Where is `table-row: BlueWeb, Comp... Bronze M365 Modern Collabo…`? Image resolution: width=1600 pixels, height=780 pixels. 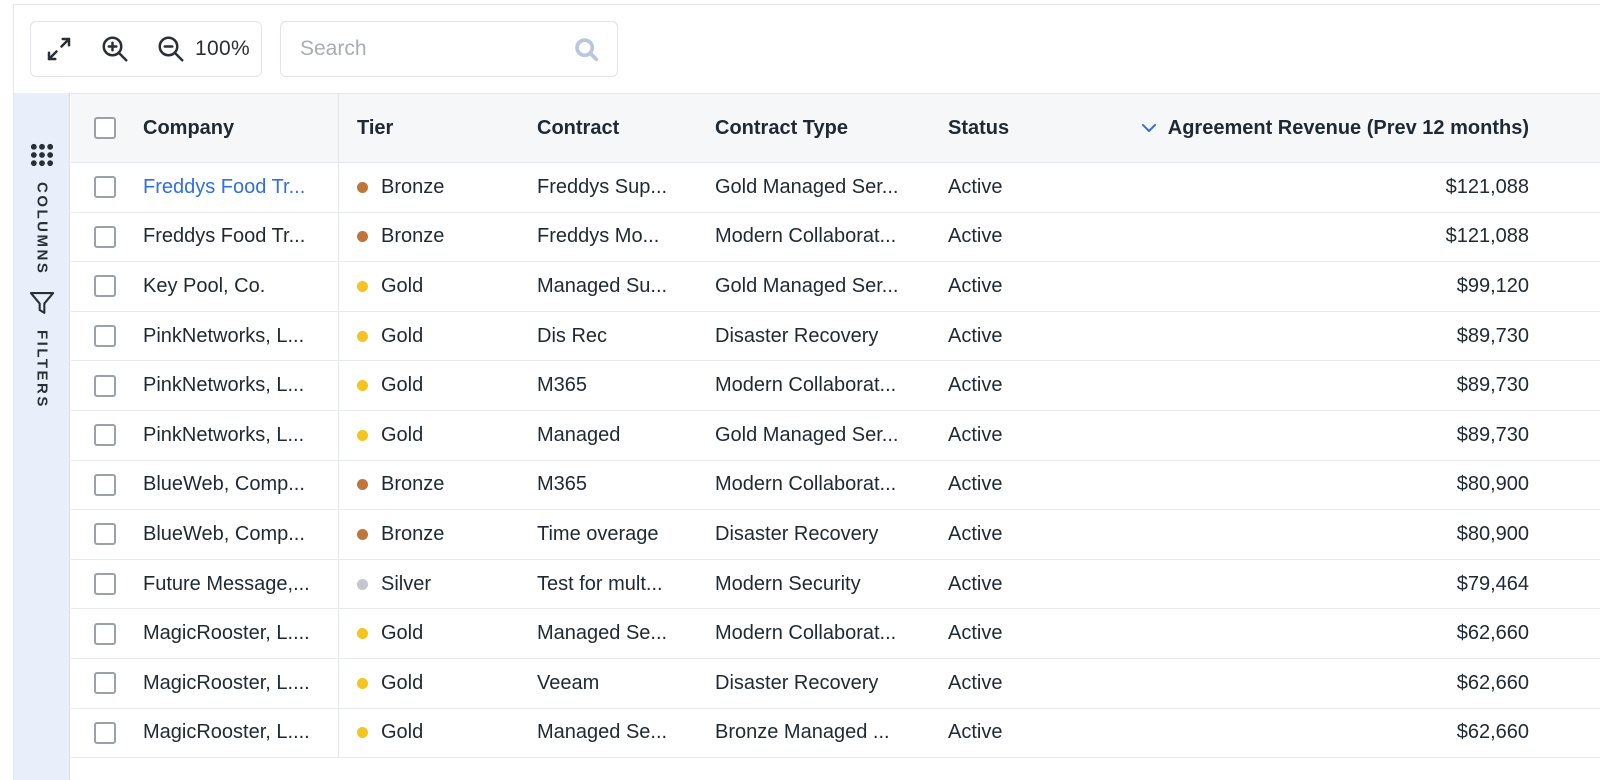 table-row: BlueWeb, Comp... Bronze M365 Modern Collabo… is located at coordinates (835, 485).